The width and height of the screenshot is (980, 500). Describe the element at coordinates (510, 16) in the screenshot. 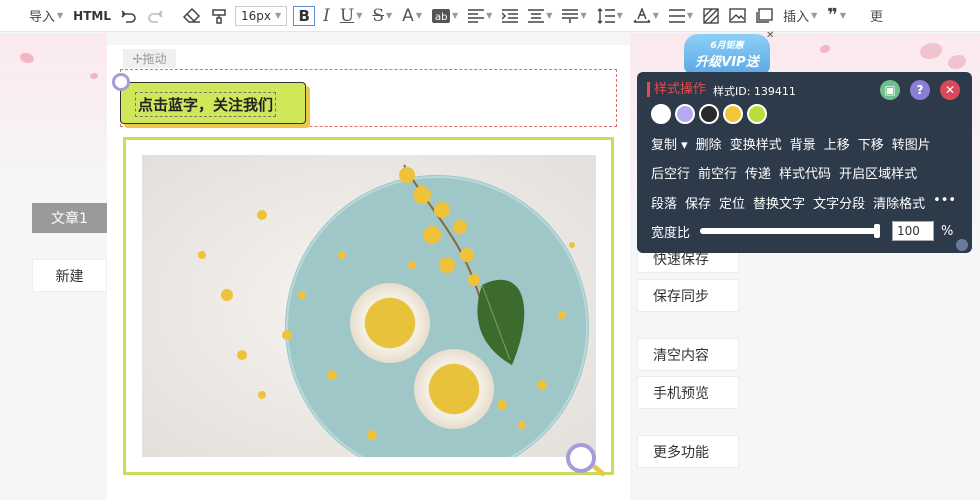

I see `indent-icon` at that location.